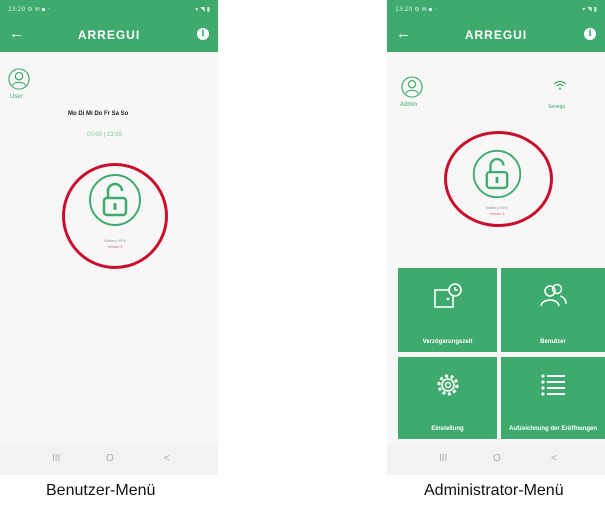 This screenshot has height=507, width=605. Describe the element at coordinates (16, 97) in the screenshot. I see `avatar-label: User` at that location.